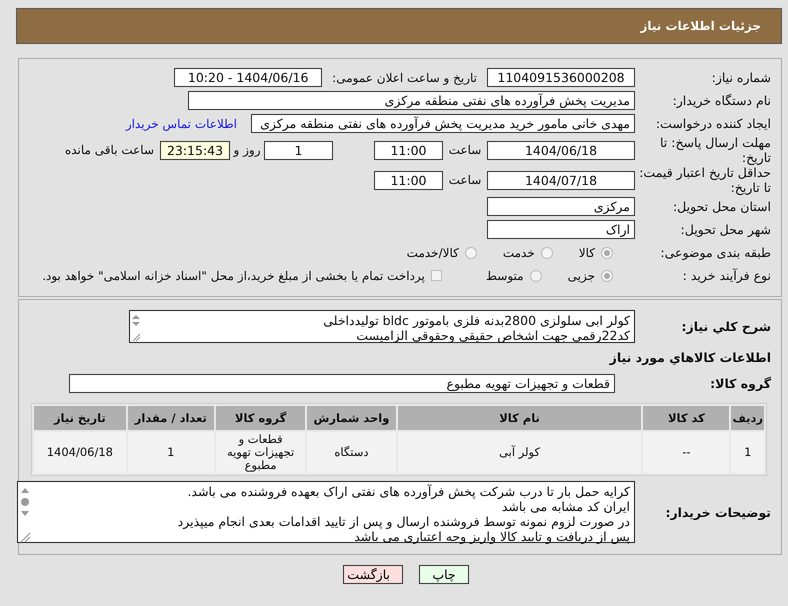 Image resolution: width=788 pixels, height=606 pixels. I want to click on field-label: نام دستگاه خریدار:, so click(721, 100).